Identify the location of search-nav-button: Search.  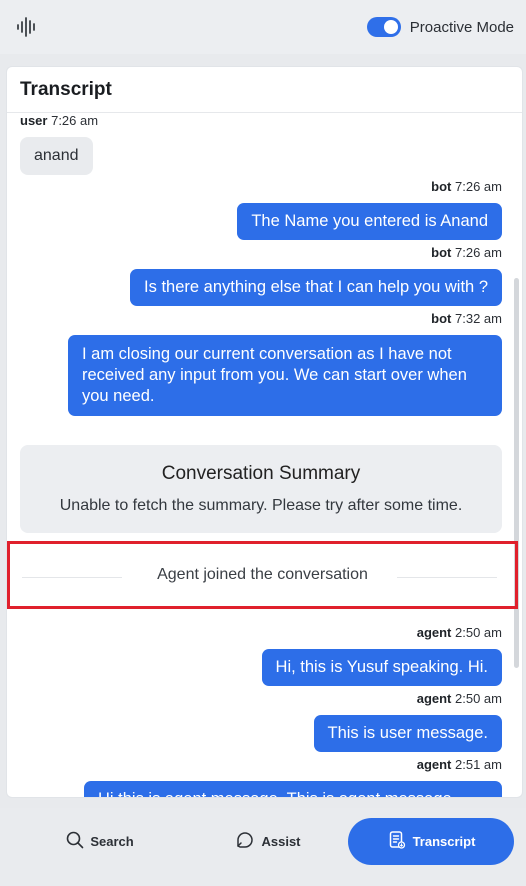
(100, 841).